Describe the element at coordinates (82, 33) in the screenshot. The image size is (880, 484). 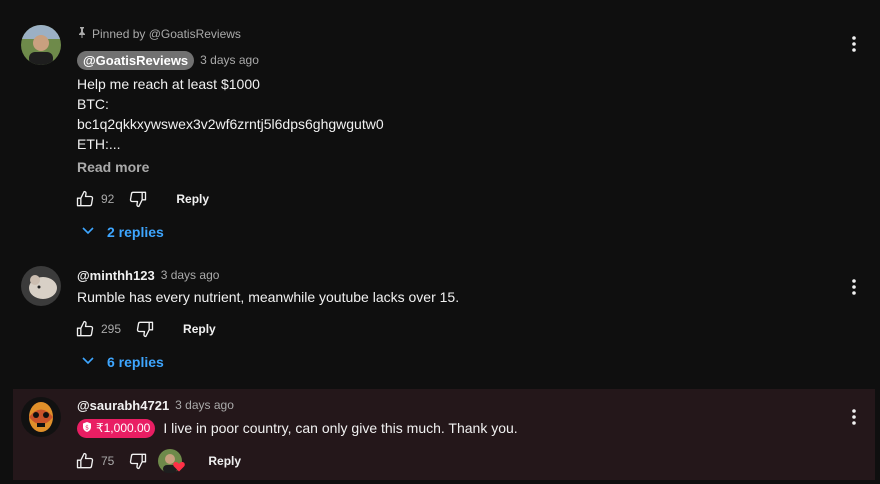
I see `pin-icon` at that location.